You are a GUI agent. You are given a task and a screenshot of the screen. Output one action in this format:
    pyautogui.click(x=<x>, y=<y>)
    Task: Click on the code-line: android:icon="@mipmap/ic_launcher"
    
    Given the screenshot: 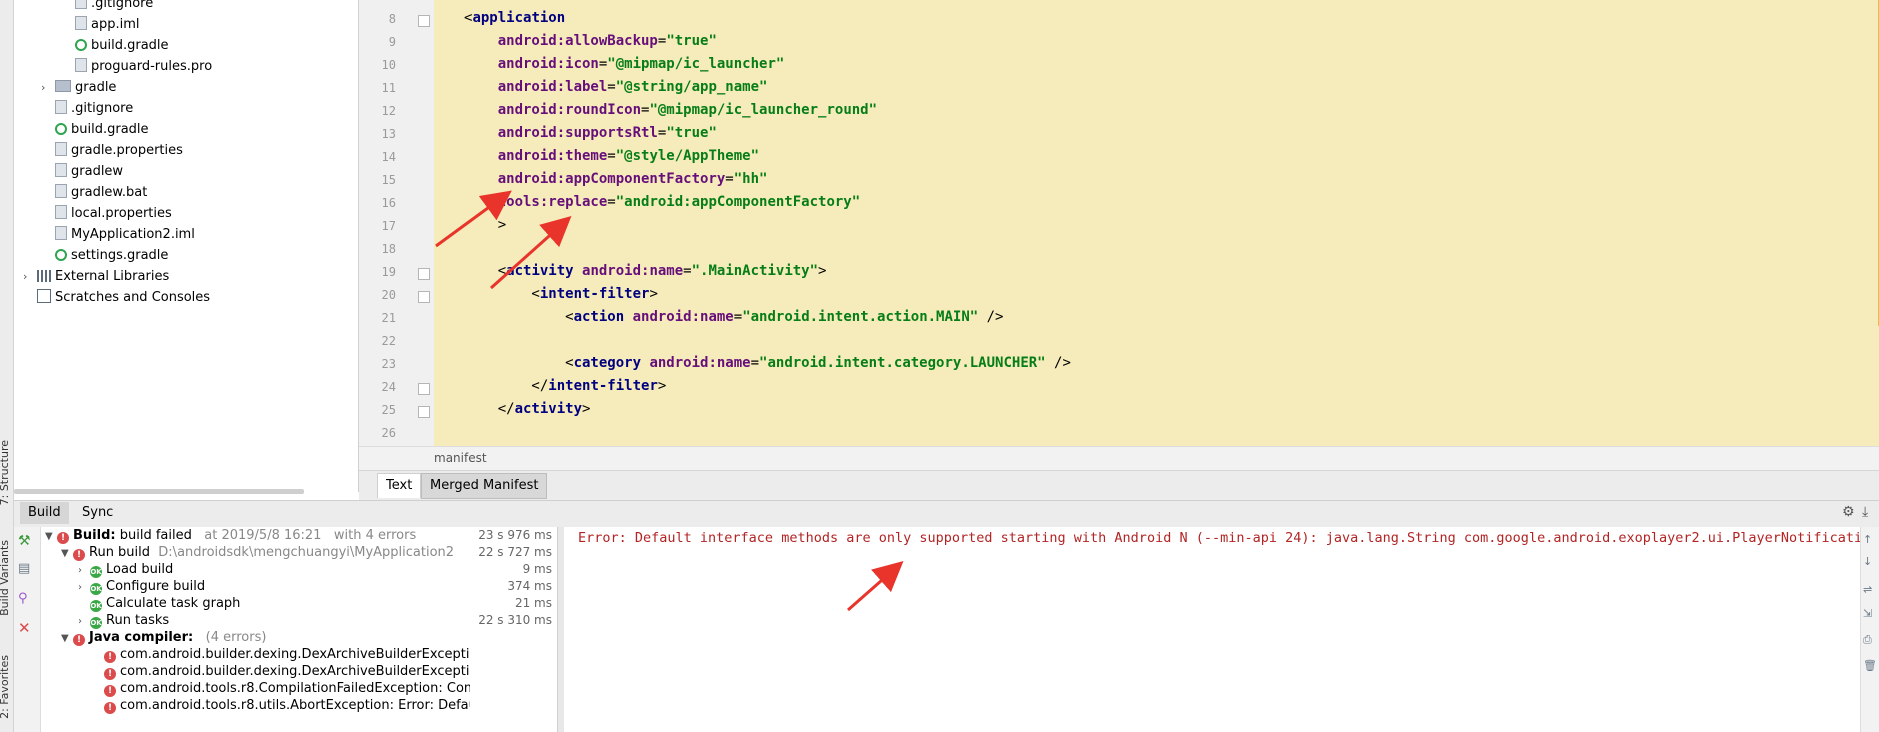 What is the action you would take?
    pyautogui.click(x=624, y=64)
    